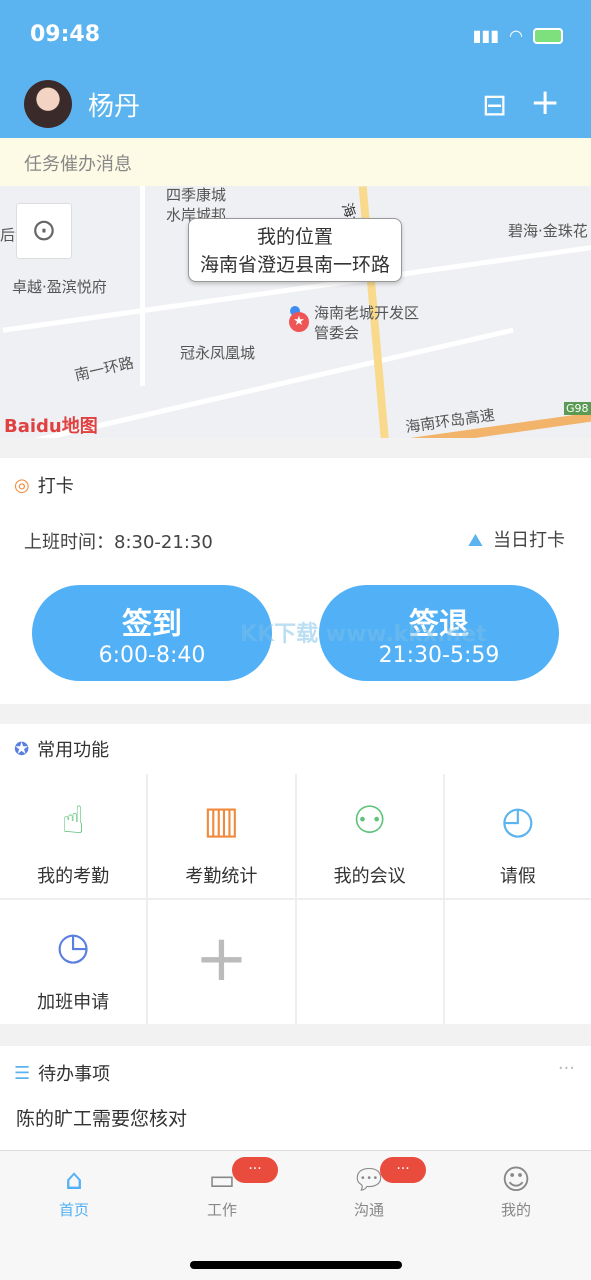  I want to click on func-my-attendance: ☝ 我的考勤, so click(73, 836).